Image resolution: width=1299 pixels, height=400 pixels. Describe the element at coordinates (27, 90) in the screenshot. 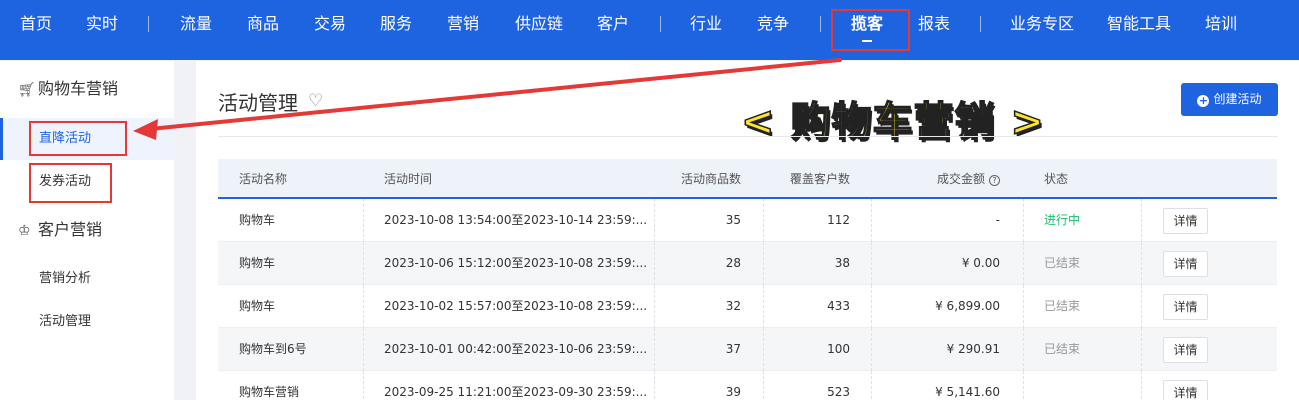

I see `cart-icon: 🛒︎` at that location.